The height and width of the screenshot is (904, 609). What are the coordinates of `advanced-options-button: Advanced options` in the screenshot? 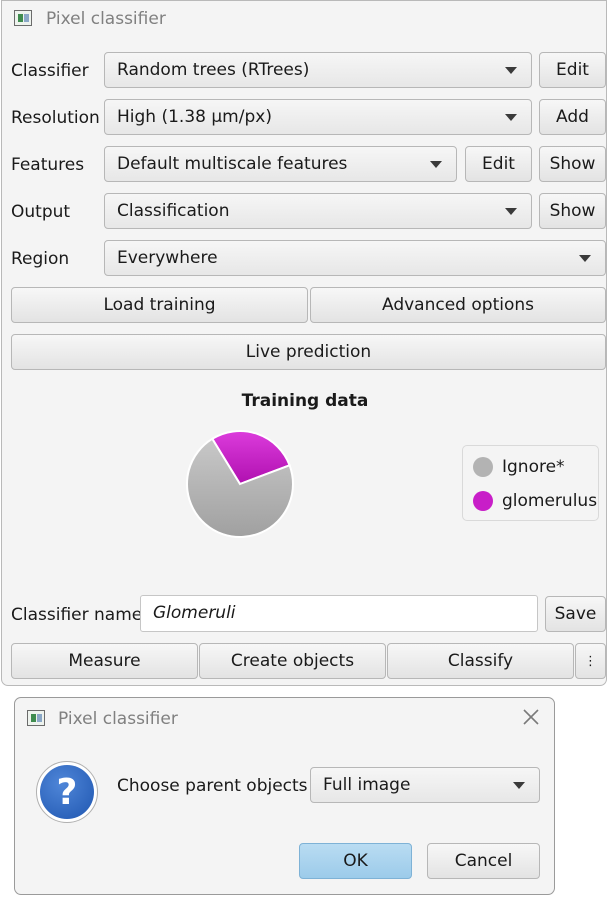 It's located at (458, 305).